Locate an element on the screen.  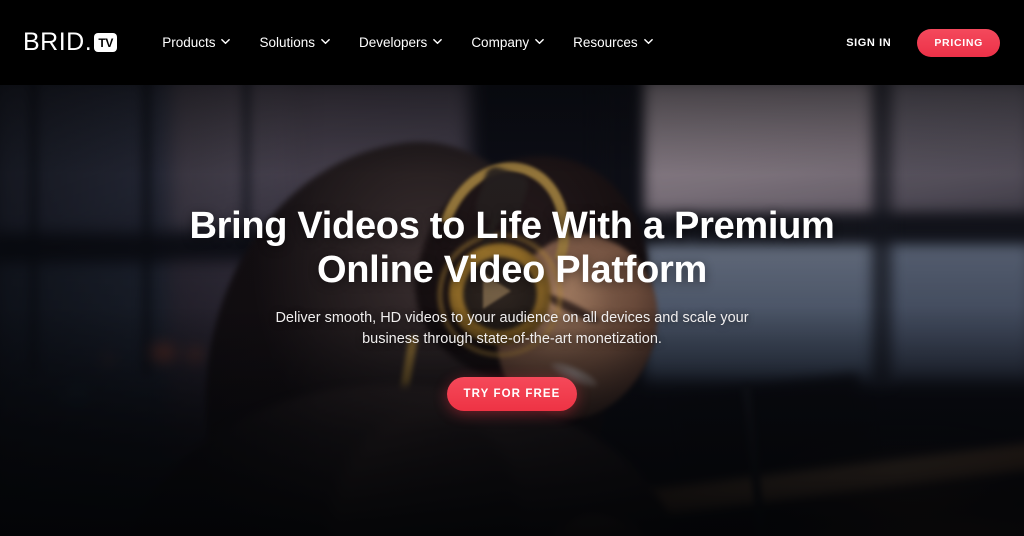
nav-item-resources: Resources is located at coordinates (613, 42).